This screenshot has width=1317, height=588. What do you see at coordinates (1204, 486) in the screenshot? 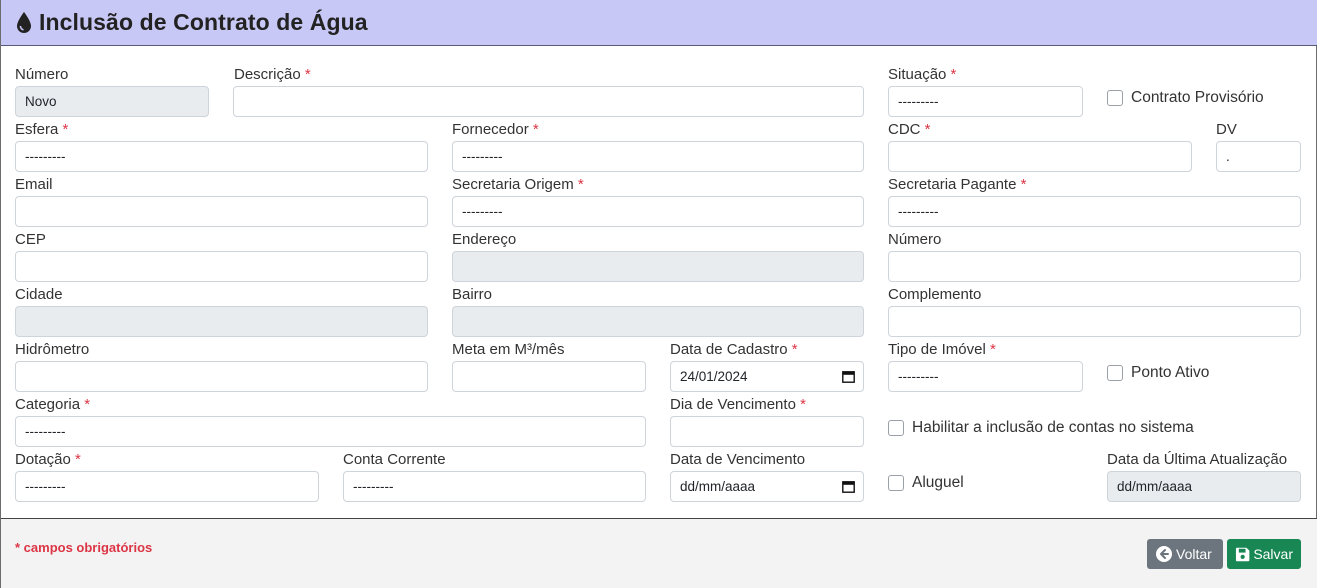
I see `data-ultima-atualizacao-field: dd/mm/aaaa` at bounding box center [1204, 486].